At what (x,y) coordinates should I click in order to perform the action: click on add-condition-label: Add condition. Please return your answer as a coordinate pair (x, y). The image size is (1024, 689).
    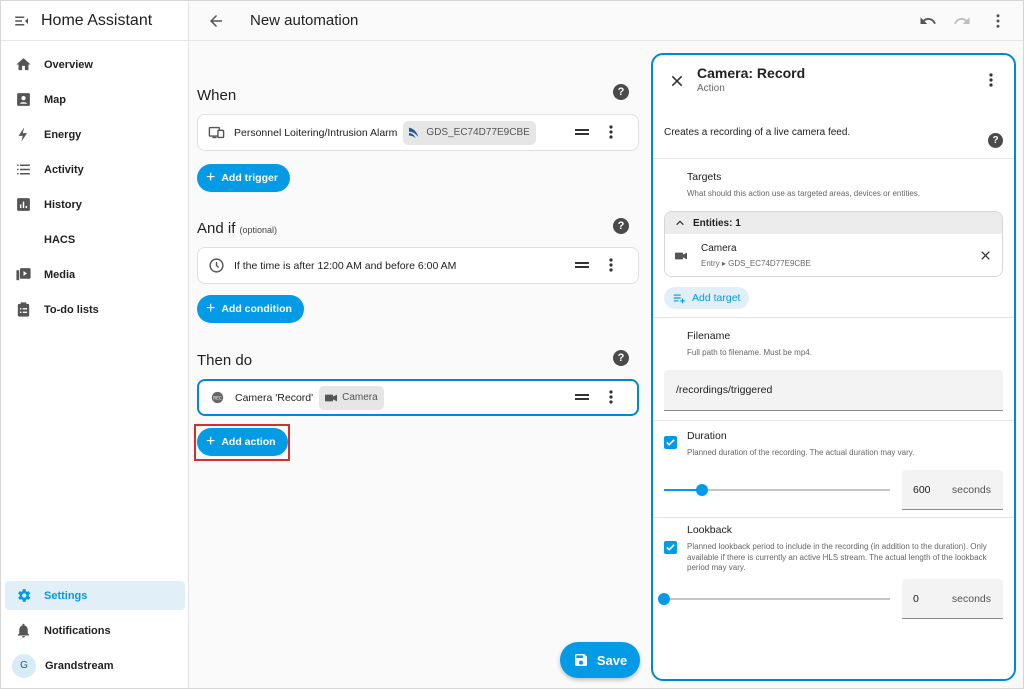
    Looking at the image, I should click on (256, 309).